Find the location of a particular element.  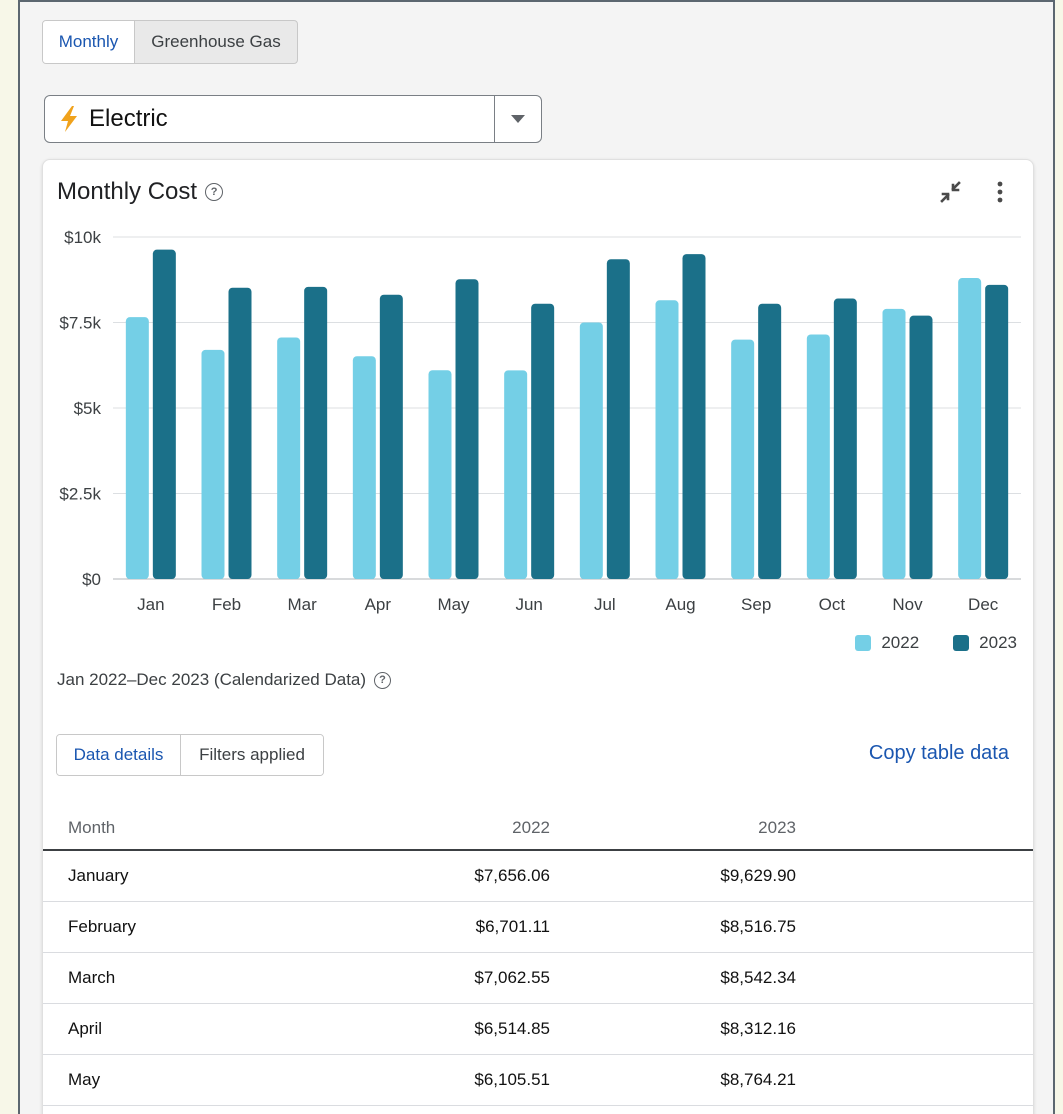

cell-2023: $8,764.21 is located at coordinates (673, 1080).